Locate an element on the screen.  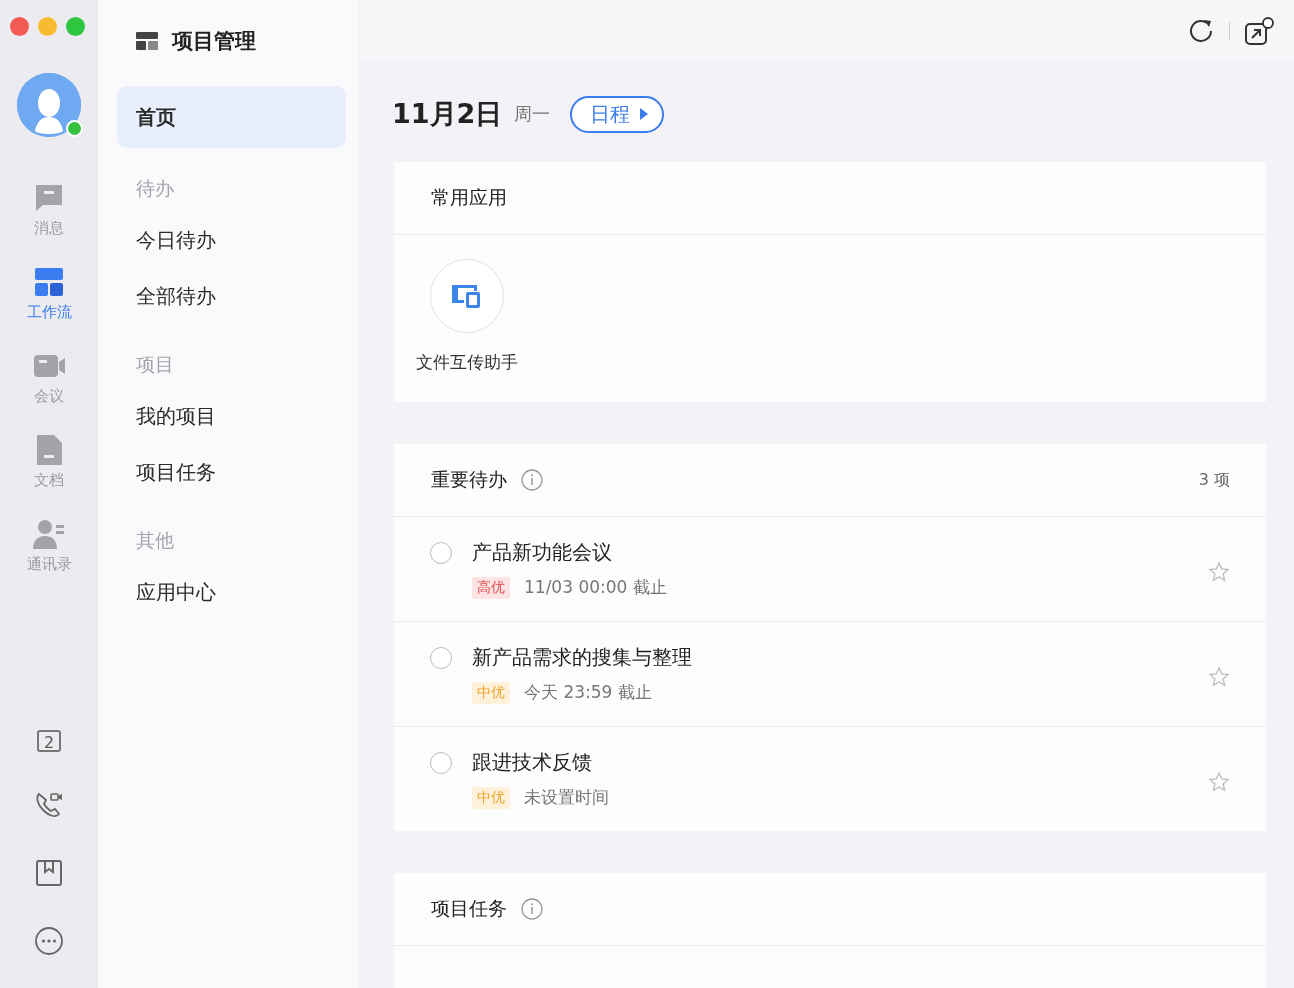
section-heading: 其他 is located at coordinates (155, 540).